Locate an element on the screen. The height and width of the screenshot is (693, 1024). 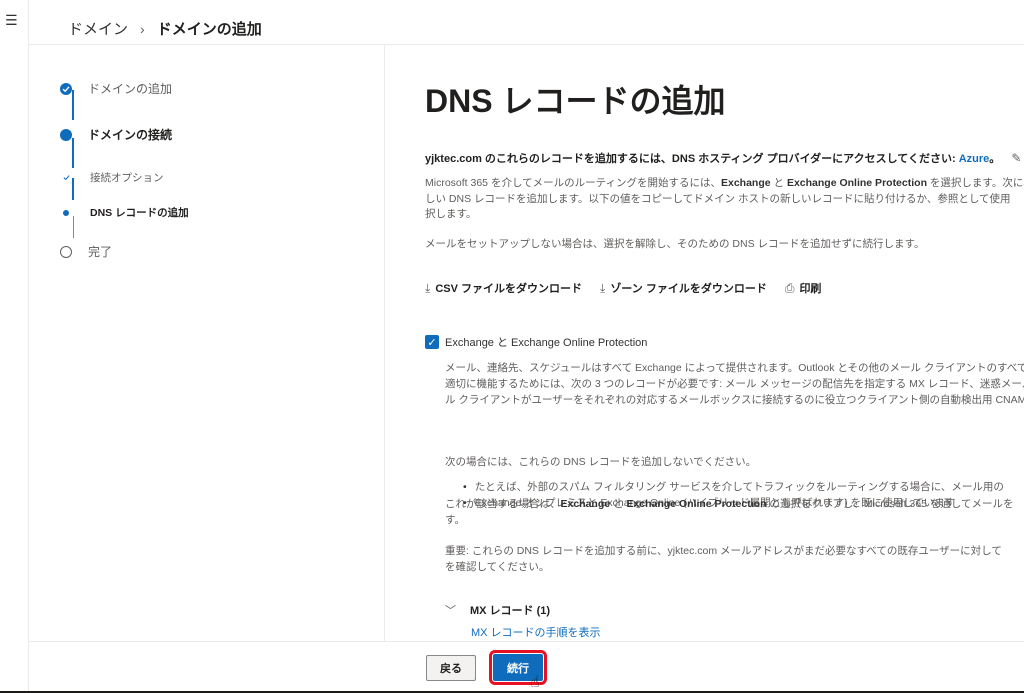
text: す。 is located at coordinates (455, 520).